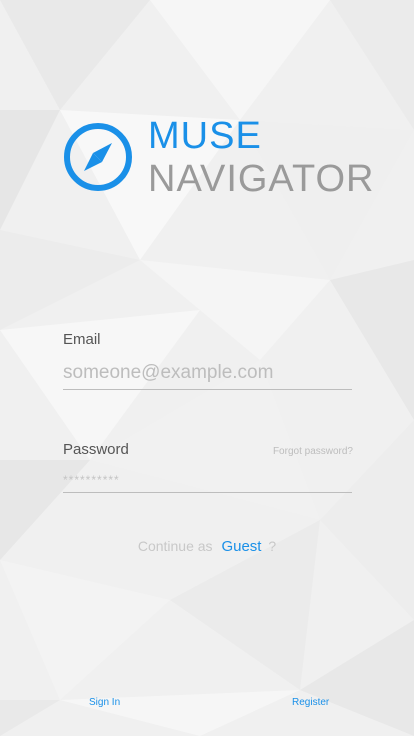  Describe the element at coordinates (241, 546) in the screenshot. I see `guest-link: Guest` at that location.